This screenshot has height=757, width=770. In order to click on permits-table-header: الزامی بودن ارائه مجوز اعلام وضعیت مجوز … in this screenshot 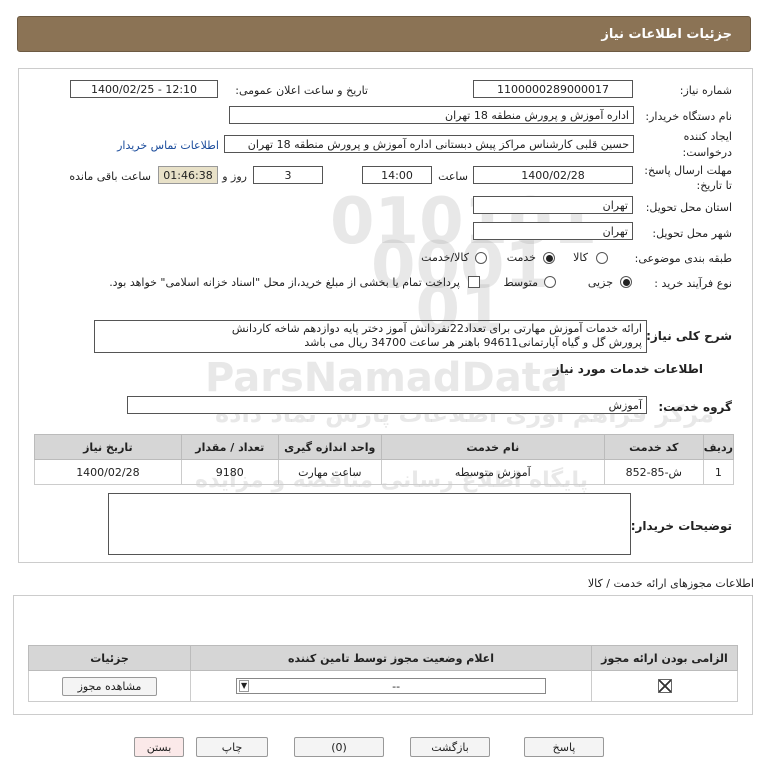, I will do `click(383, 658)`.